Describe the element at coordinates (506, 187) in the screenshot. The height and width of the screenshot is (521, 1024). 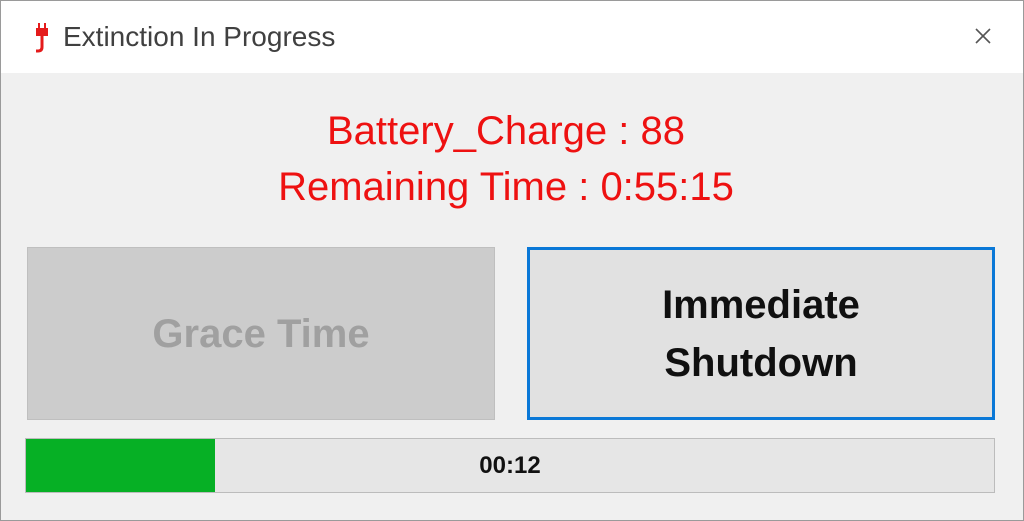
I see `remaining-time-label: Remaining Time : 0:55:15` at that location.